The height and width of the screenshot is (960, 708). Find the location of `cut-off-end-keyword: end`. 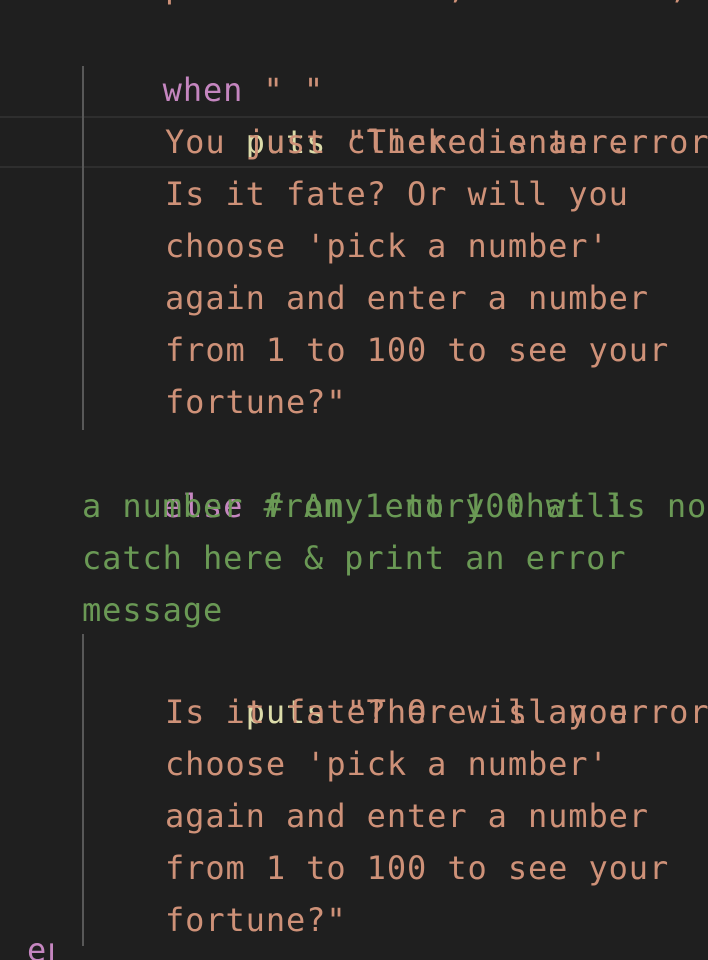

cut-off-end-keyword: end is located at coordinates (40, 951).